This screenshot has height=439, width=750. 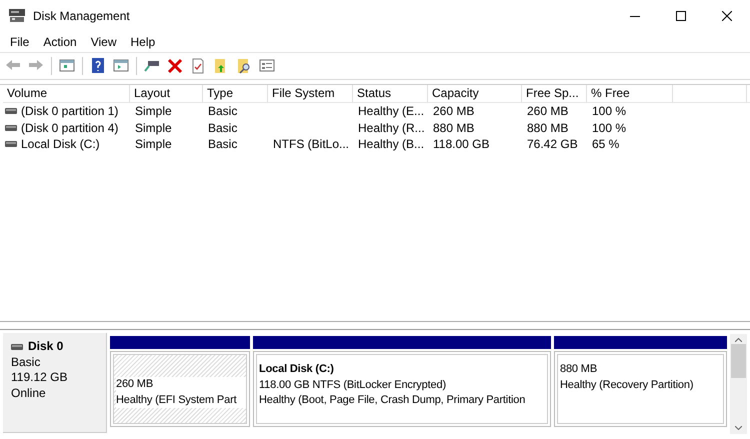 What do you see at coordinates (82, 16) in the screenshot?
I see `window-title: Disk Management` at bounding box center [82, 16].